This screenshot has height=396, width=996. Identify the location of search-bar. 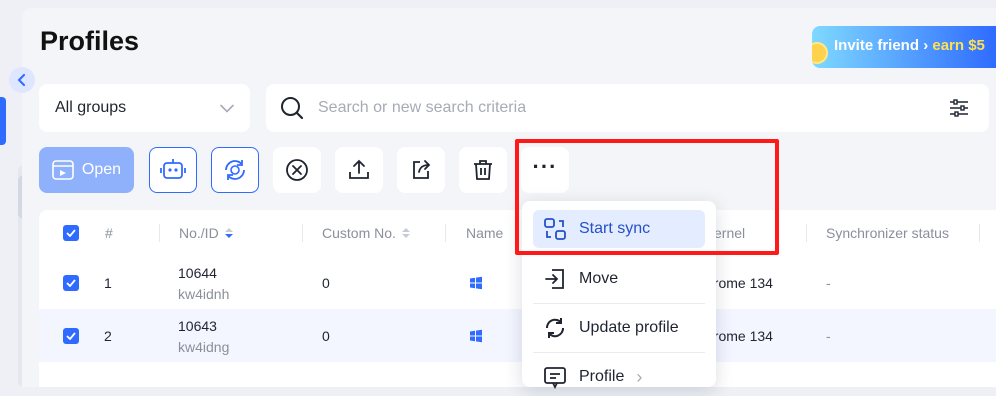
(627, 108).